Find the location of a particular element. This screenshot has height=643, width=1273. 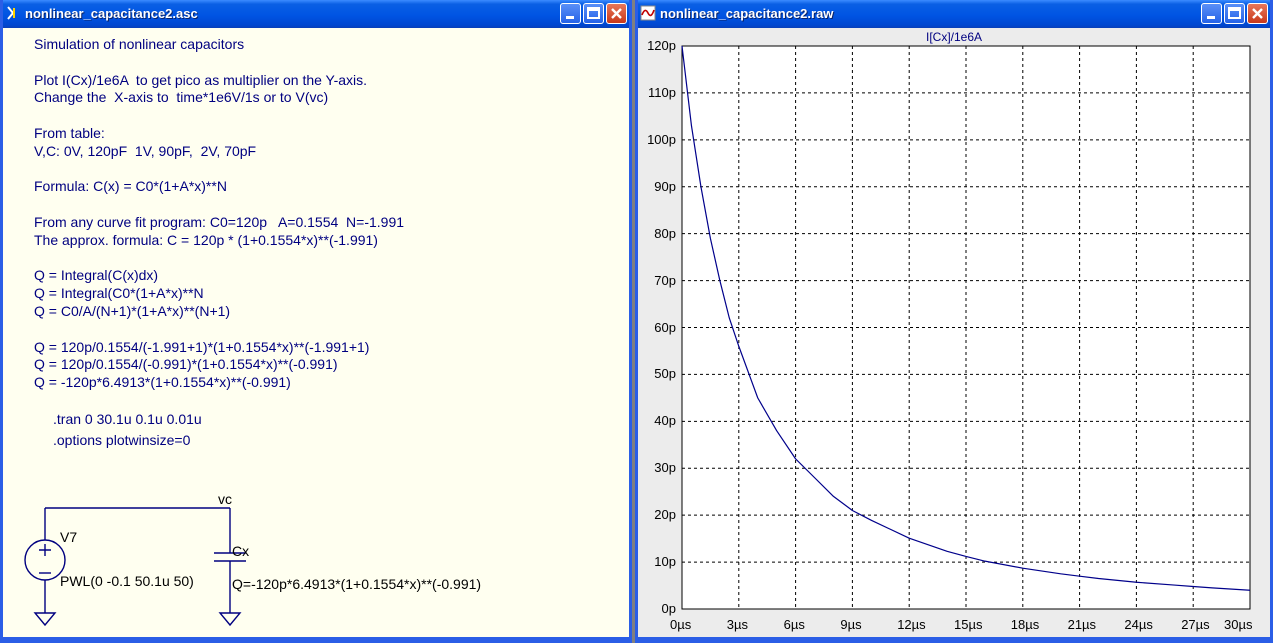

waveform-viewer-icon is located at coordinates (648, 13).